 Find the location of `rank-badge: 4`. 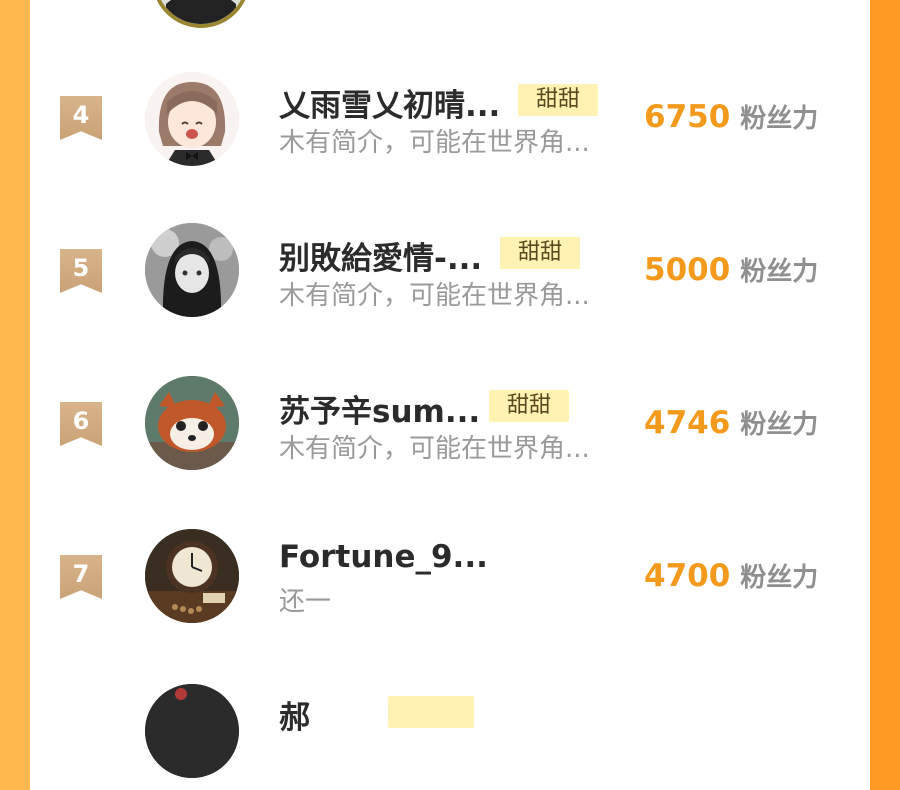

rank-badge: 4 is located at coordinates (81, 118).